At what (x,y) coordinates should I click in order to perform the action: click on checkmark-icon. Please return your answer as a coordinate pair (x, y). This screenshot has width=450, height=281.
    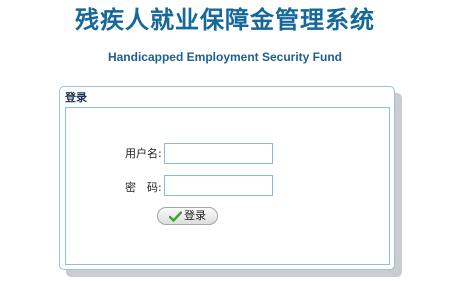
    Looking at the image, I should click on (175, 216).